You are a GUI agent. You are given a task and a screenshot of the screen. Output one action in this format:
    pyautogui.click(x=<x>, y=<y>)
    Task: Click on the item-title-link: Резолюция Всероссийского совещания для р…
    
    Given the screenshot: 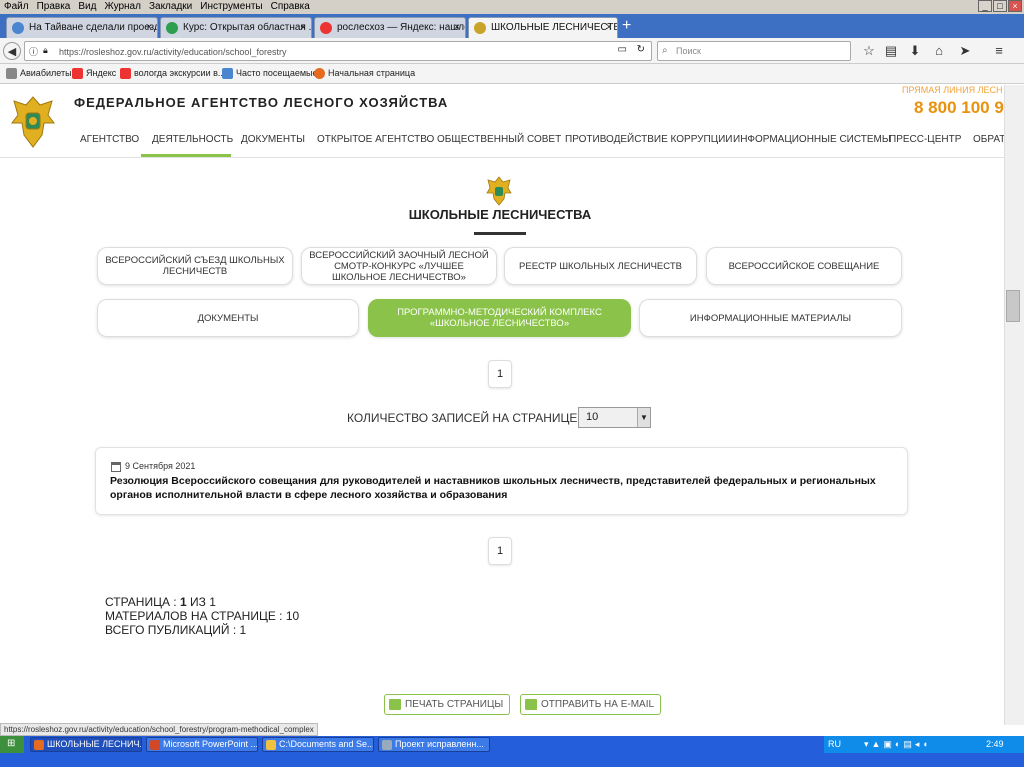 What is the action you would take?
    pyautogui.click(x=505, y=488)
    